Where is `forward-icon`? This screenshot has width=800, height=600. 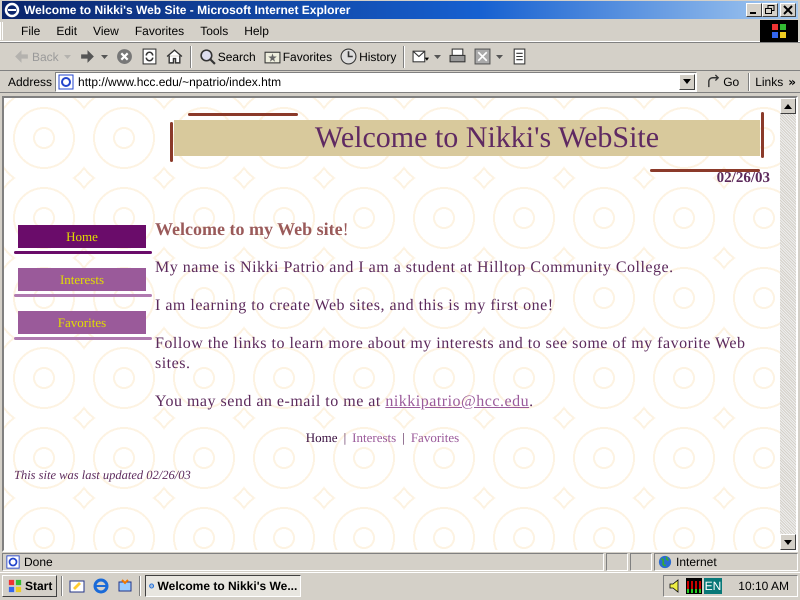
forward-icon is located at coordinates (87, 56).